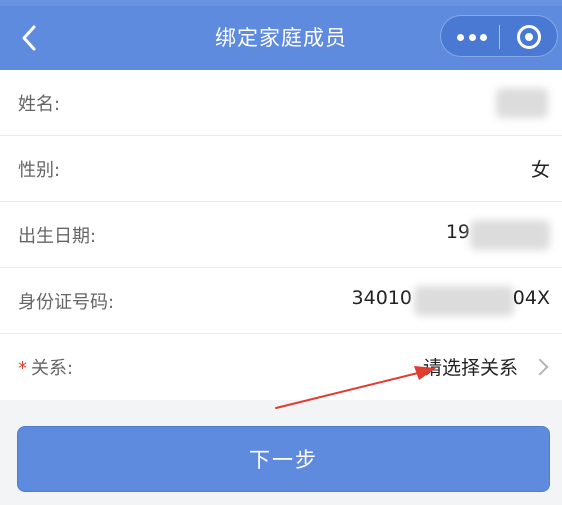  I want to click on next-step-button: 下一步, so click(283, 459).